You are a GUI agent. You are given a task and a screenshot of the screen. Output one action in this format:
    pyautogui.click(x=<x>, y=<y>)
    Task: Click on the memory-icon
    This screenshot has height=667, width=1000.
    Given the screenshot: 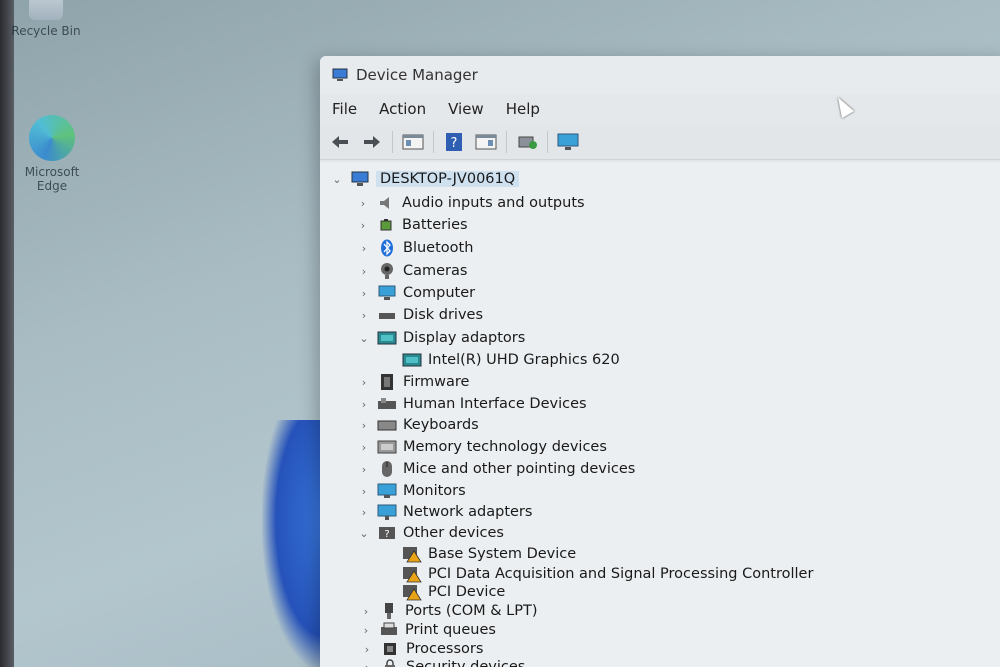 What is the action you would take?
    pyautogui.click(x=387, y=447)
    